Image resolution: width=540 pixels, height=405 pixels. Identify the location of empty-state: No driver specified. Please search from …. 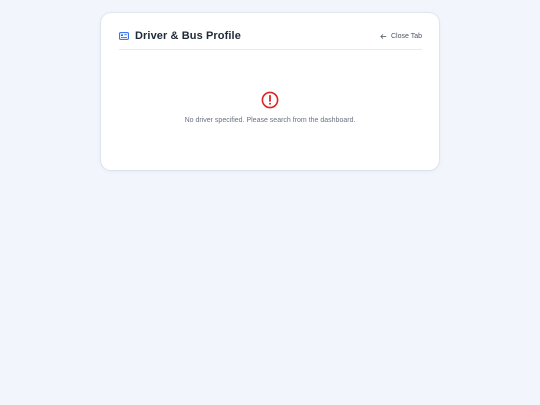
(270, 107).